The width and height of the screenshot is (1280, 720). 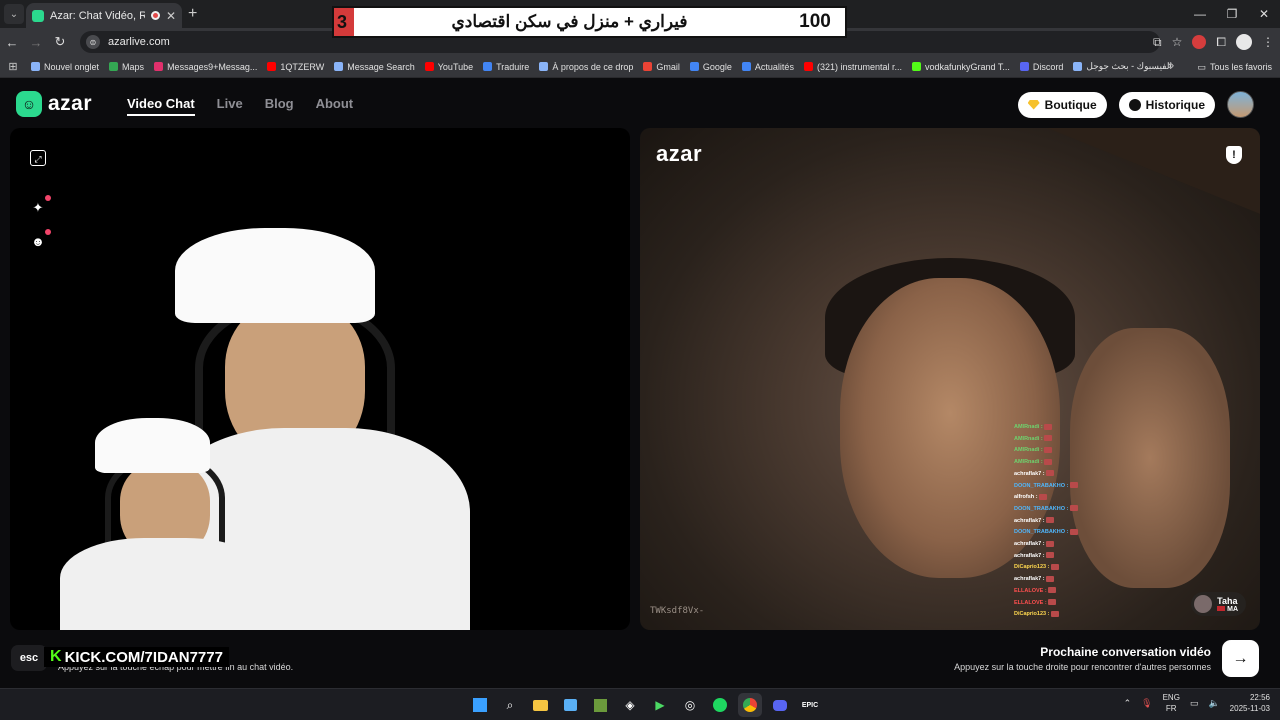 I want to click on cast-icon: ⧉, so click(x=1157, y=42).